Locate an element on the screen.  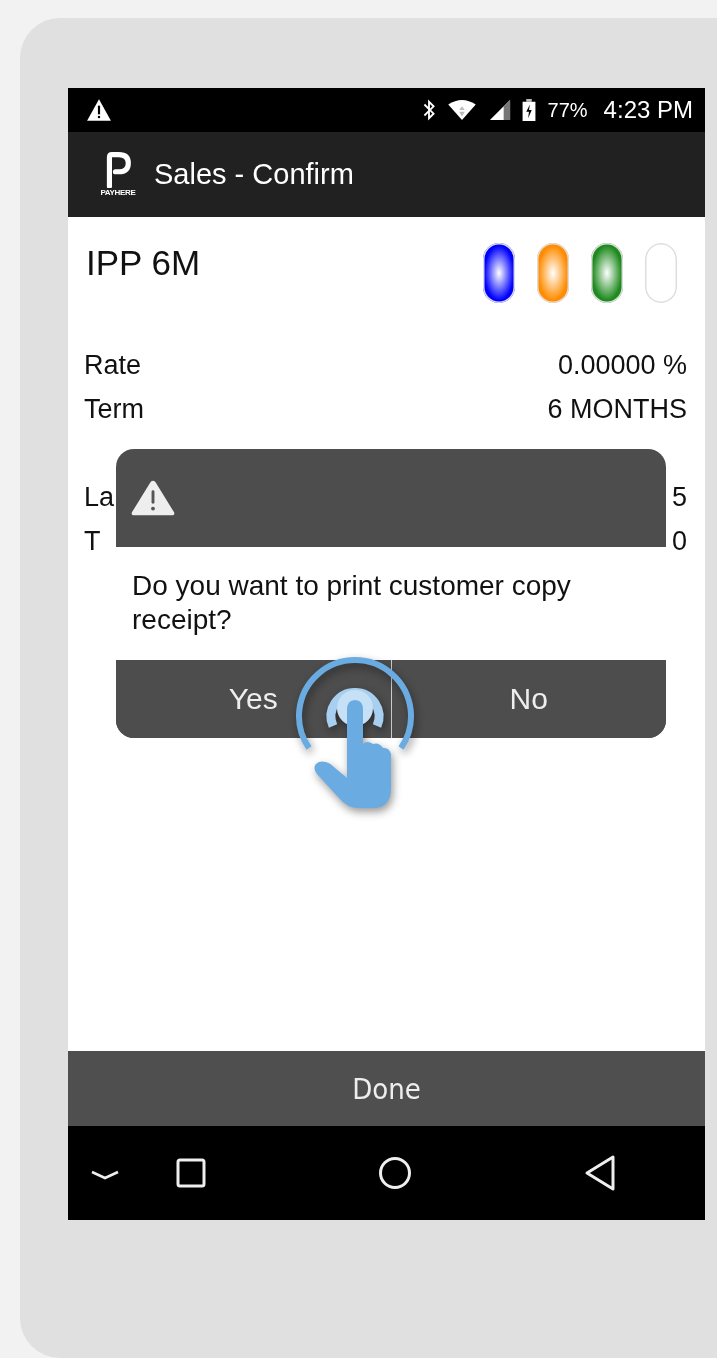
logo-text: PAYHERE is located at coordinates (118, 192).